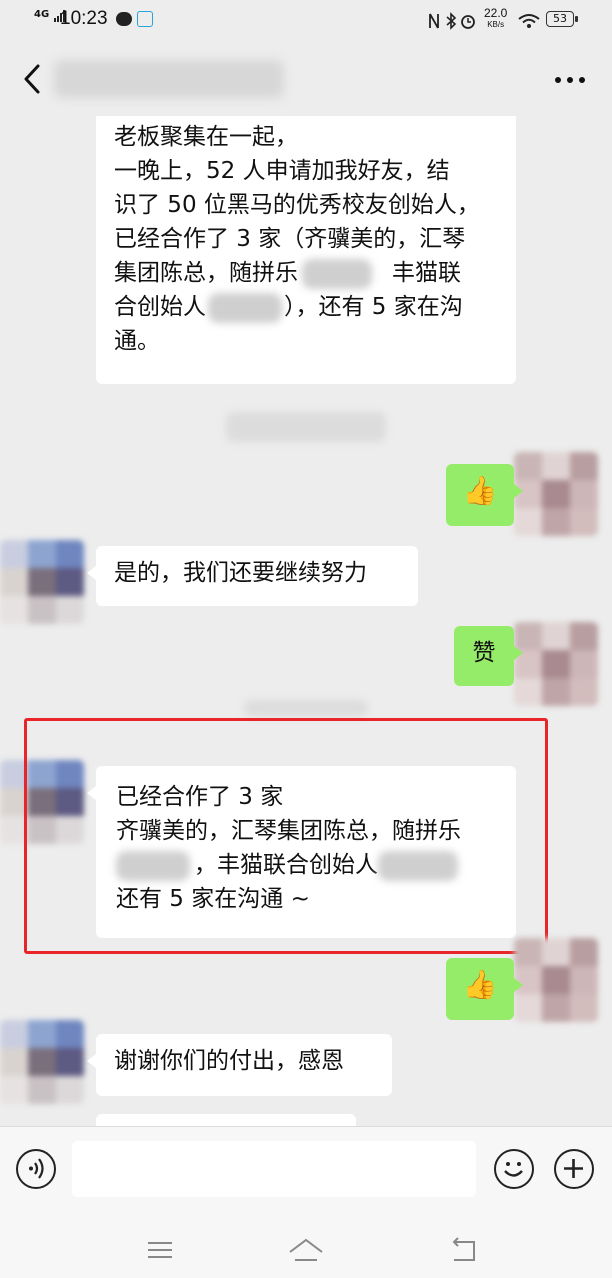  I want to click on message-text-line: 合创始人 ），还有 5 家在沟, so click(306, 307).